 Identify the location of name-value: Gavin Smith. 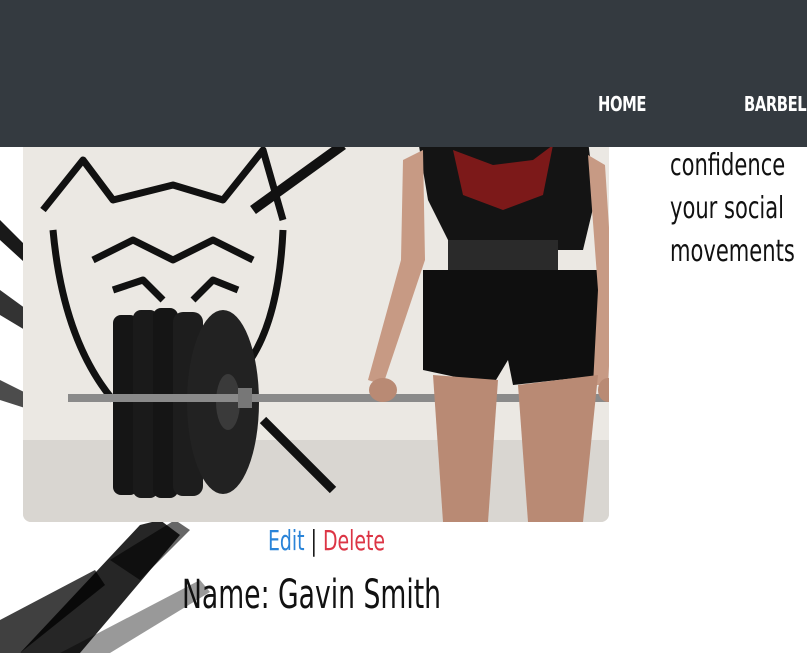
(360, 595).